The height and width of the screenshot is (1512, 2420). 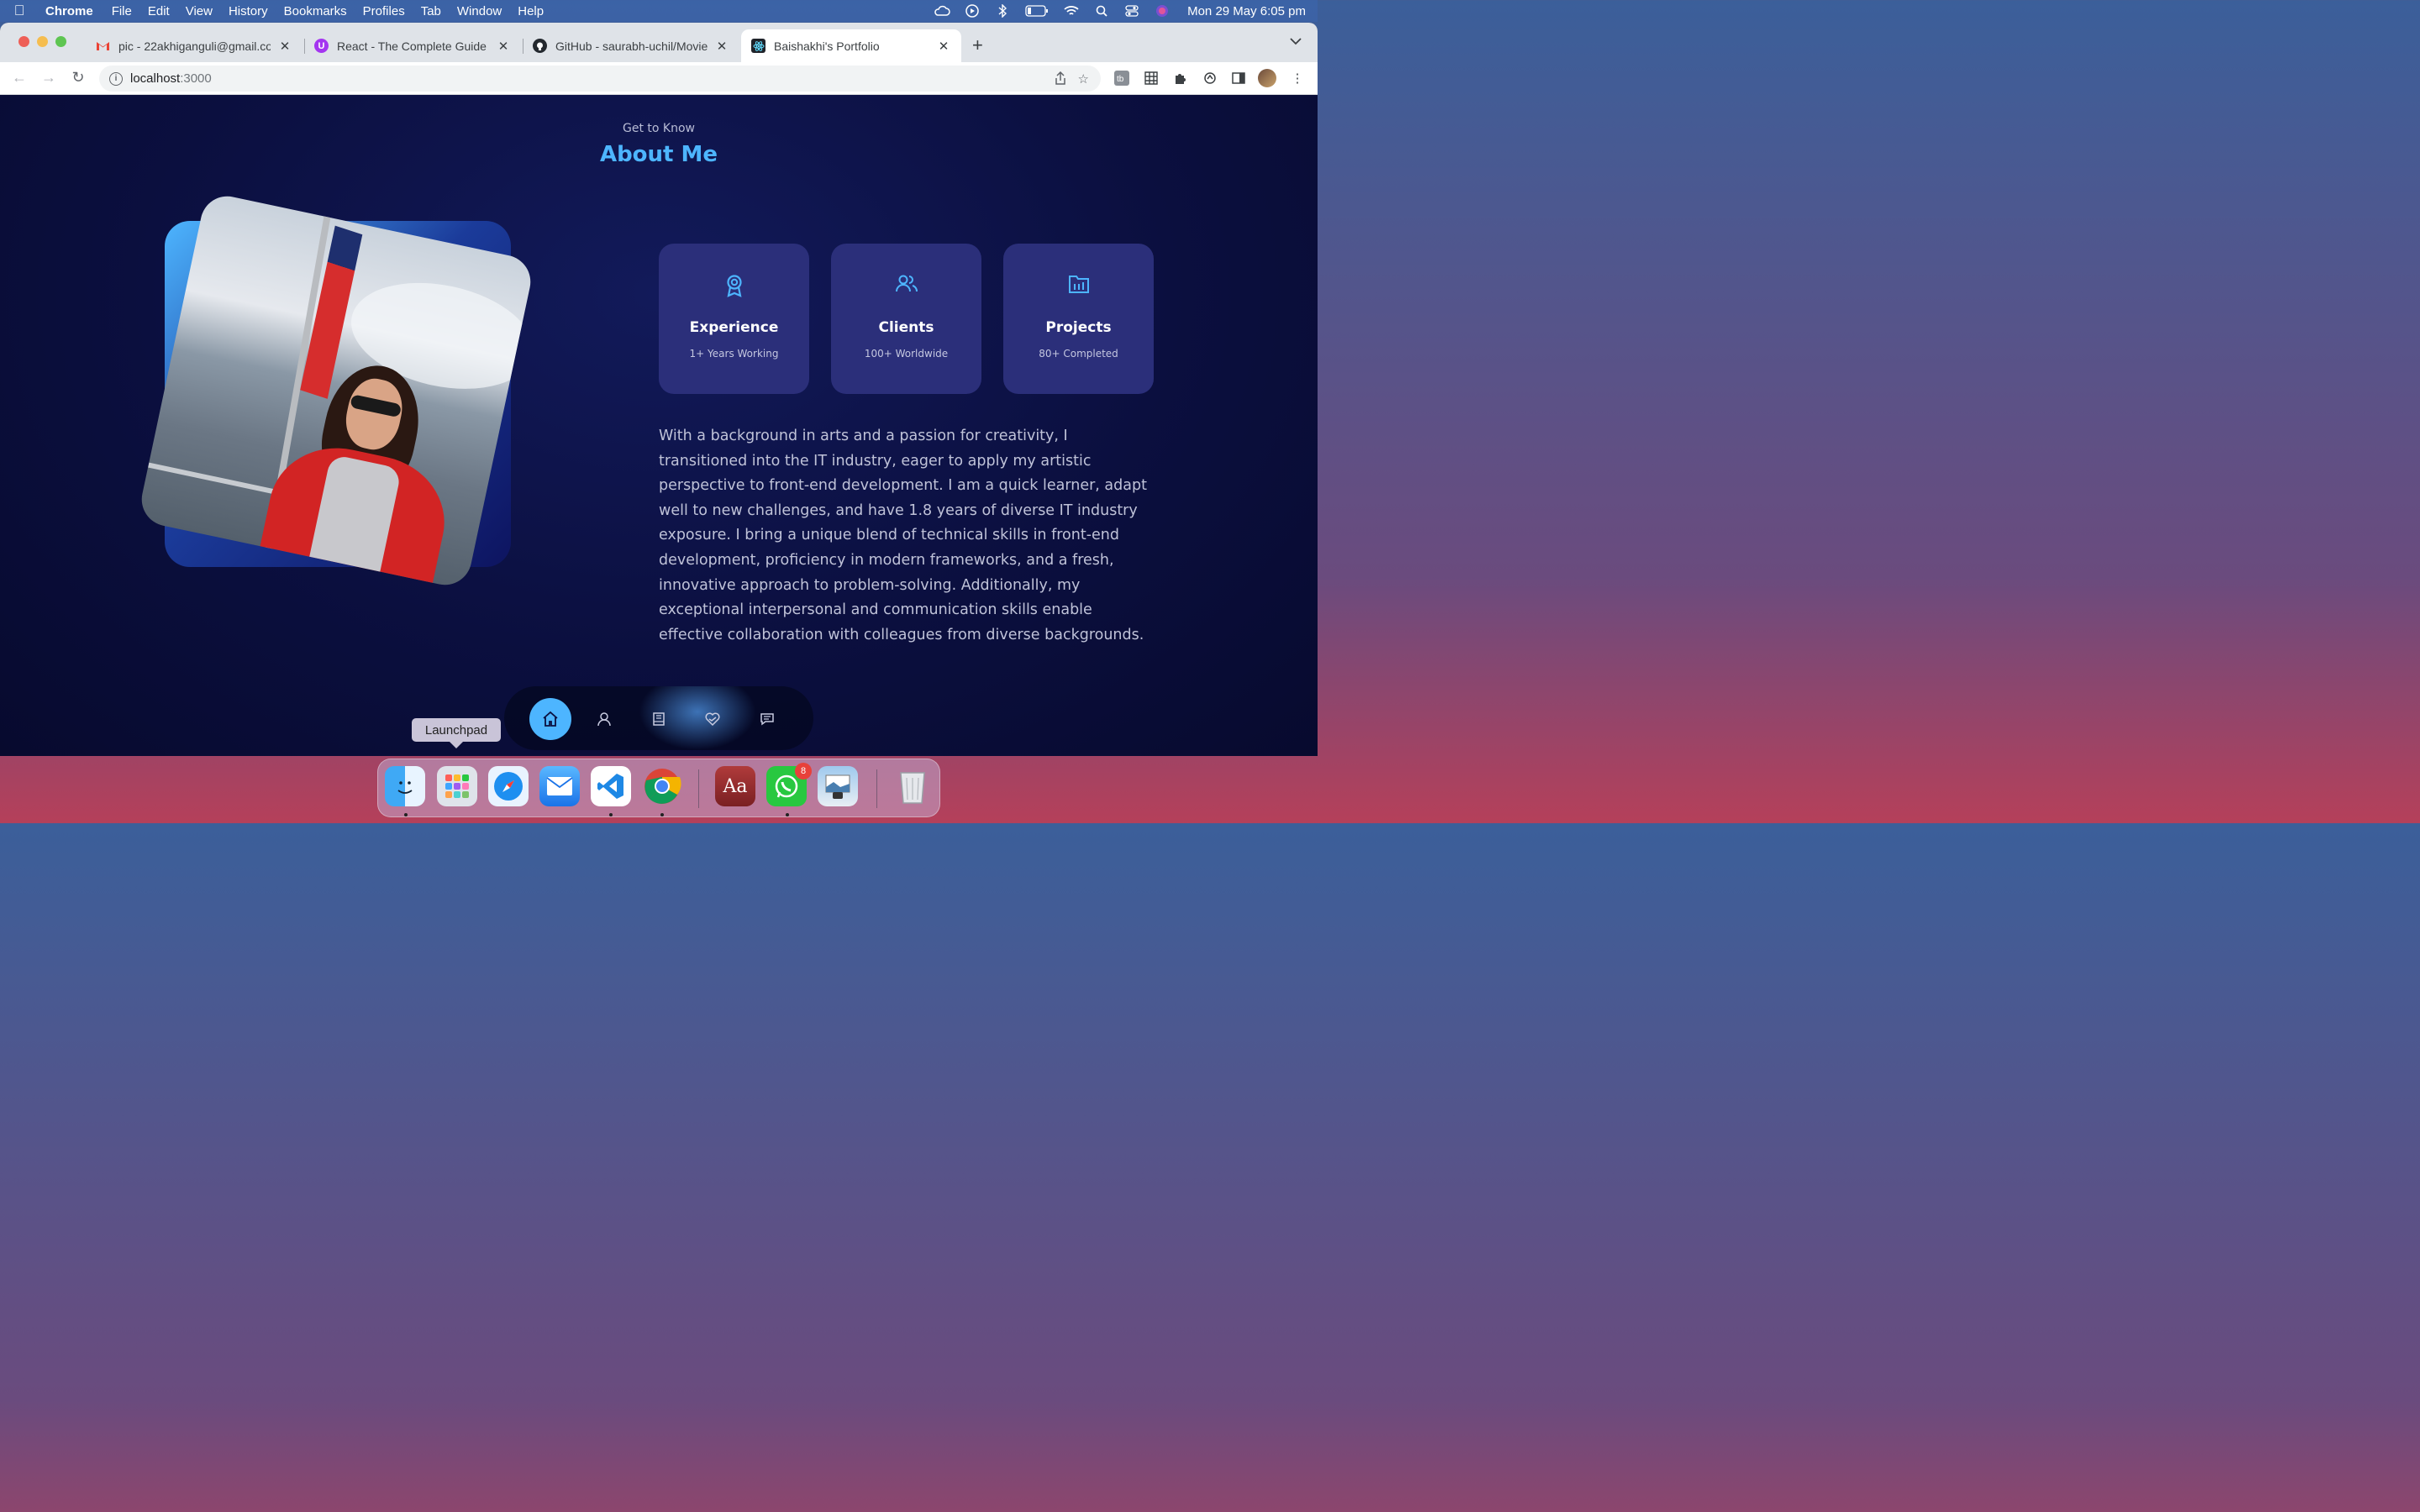 I want to click on card-subtitle: 100+ Worldwide, so click(x=906, y=354).